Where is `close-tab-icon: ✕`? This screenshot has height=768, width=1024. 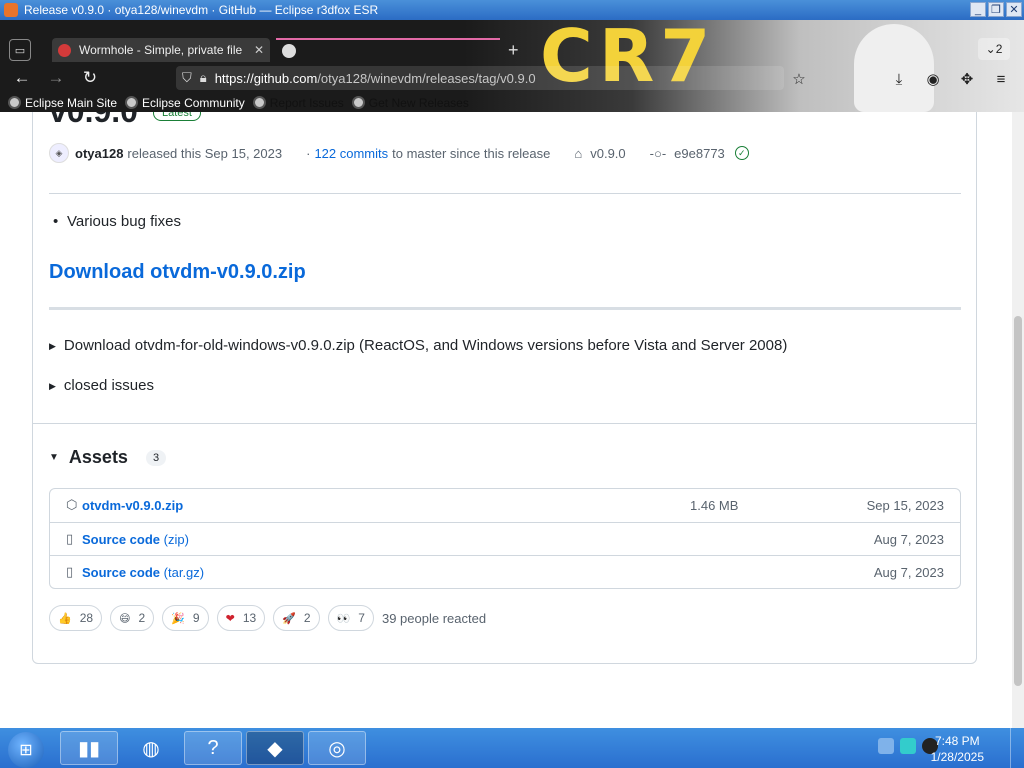
close-tab-icon: ✕ is located at coordinates (259, 50).